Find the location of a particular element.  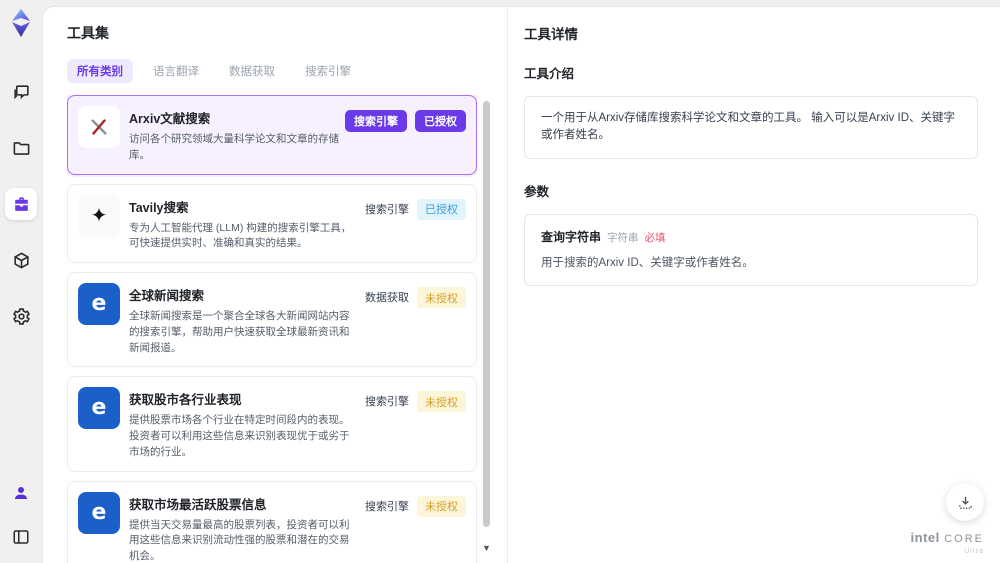

folder-icon is located at coordinates (21, 148).